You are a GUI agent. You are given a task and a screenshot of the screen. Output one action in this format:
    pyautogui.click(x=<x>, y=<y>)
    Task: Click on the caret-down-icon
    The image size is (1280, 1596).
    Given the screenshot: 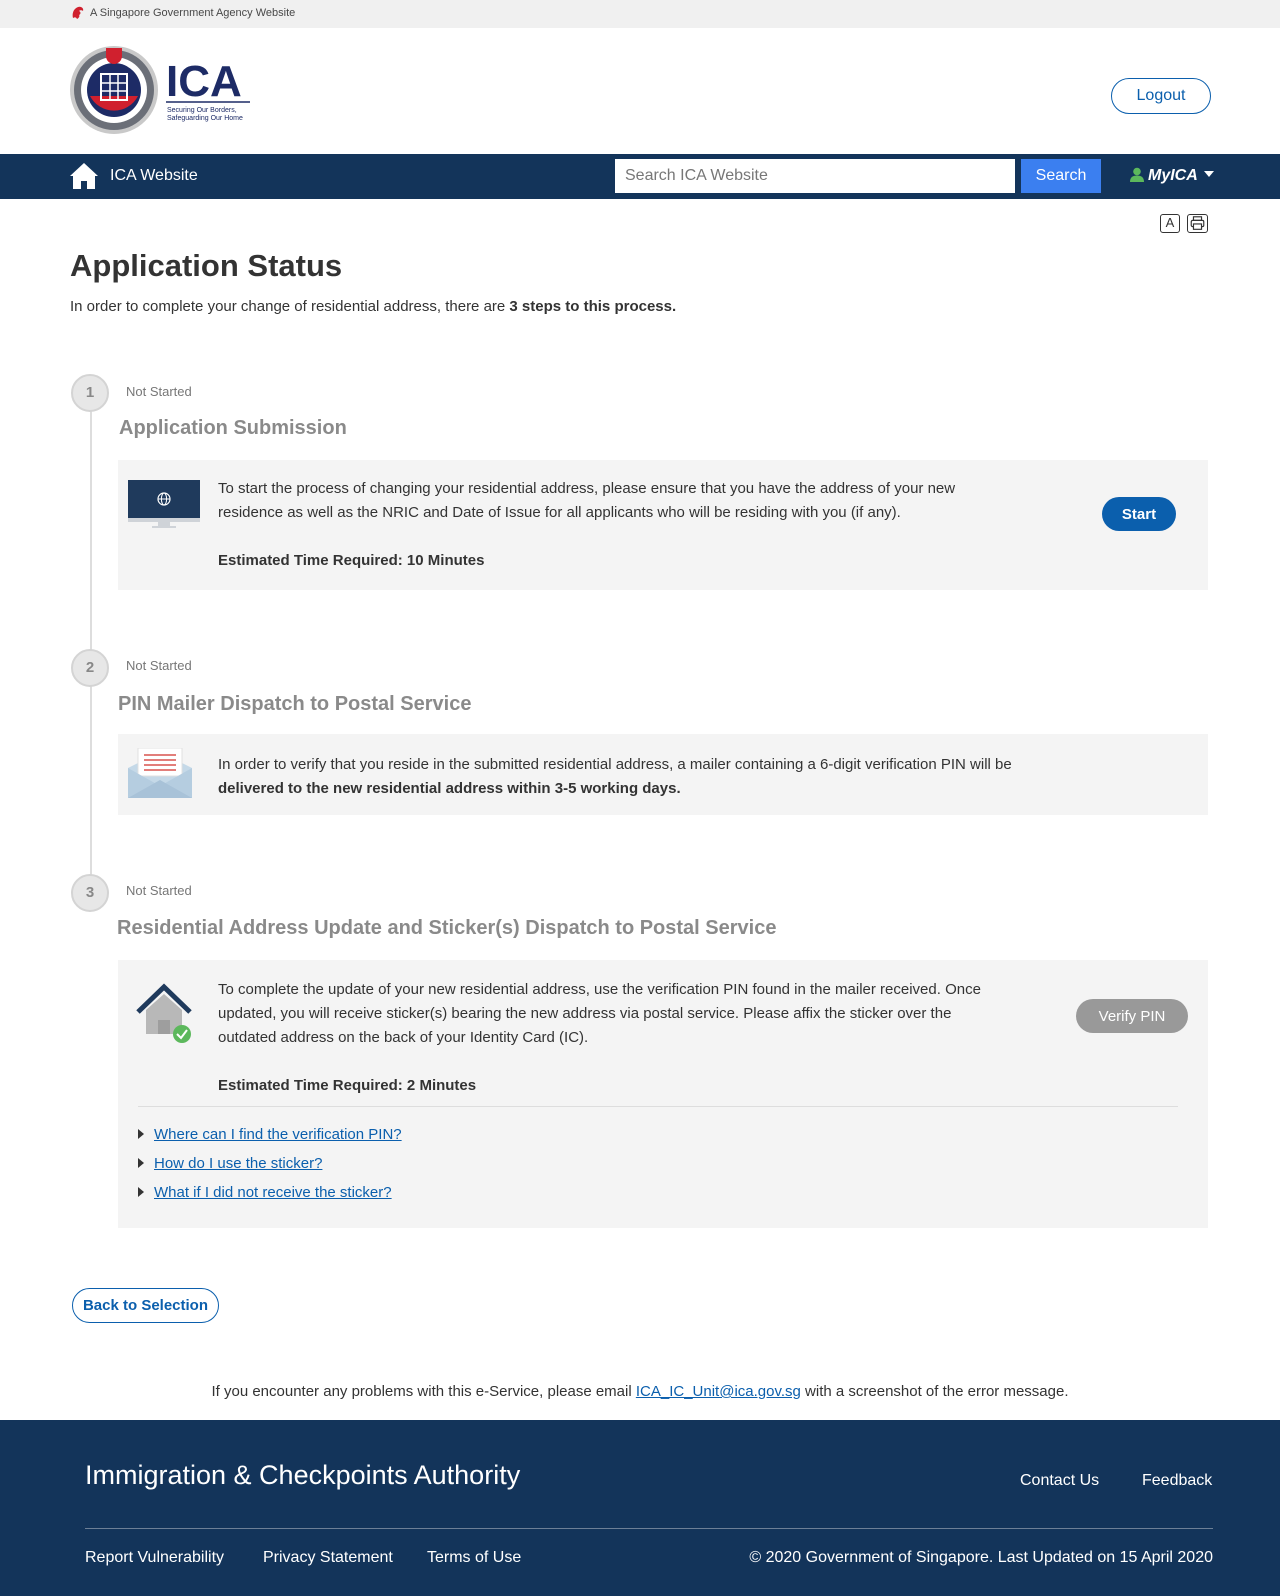 What is the action you would take?
    pyautogui.click(x=1208, y=174)
    